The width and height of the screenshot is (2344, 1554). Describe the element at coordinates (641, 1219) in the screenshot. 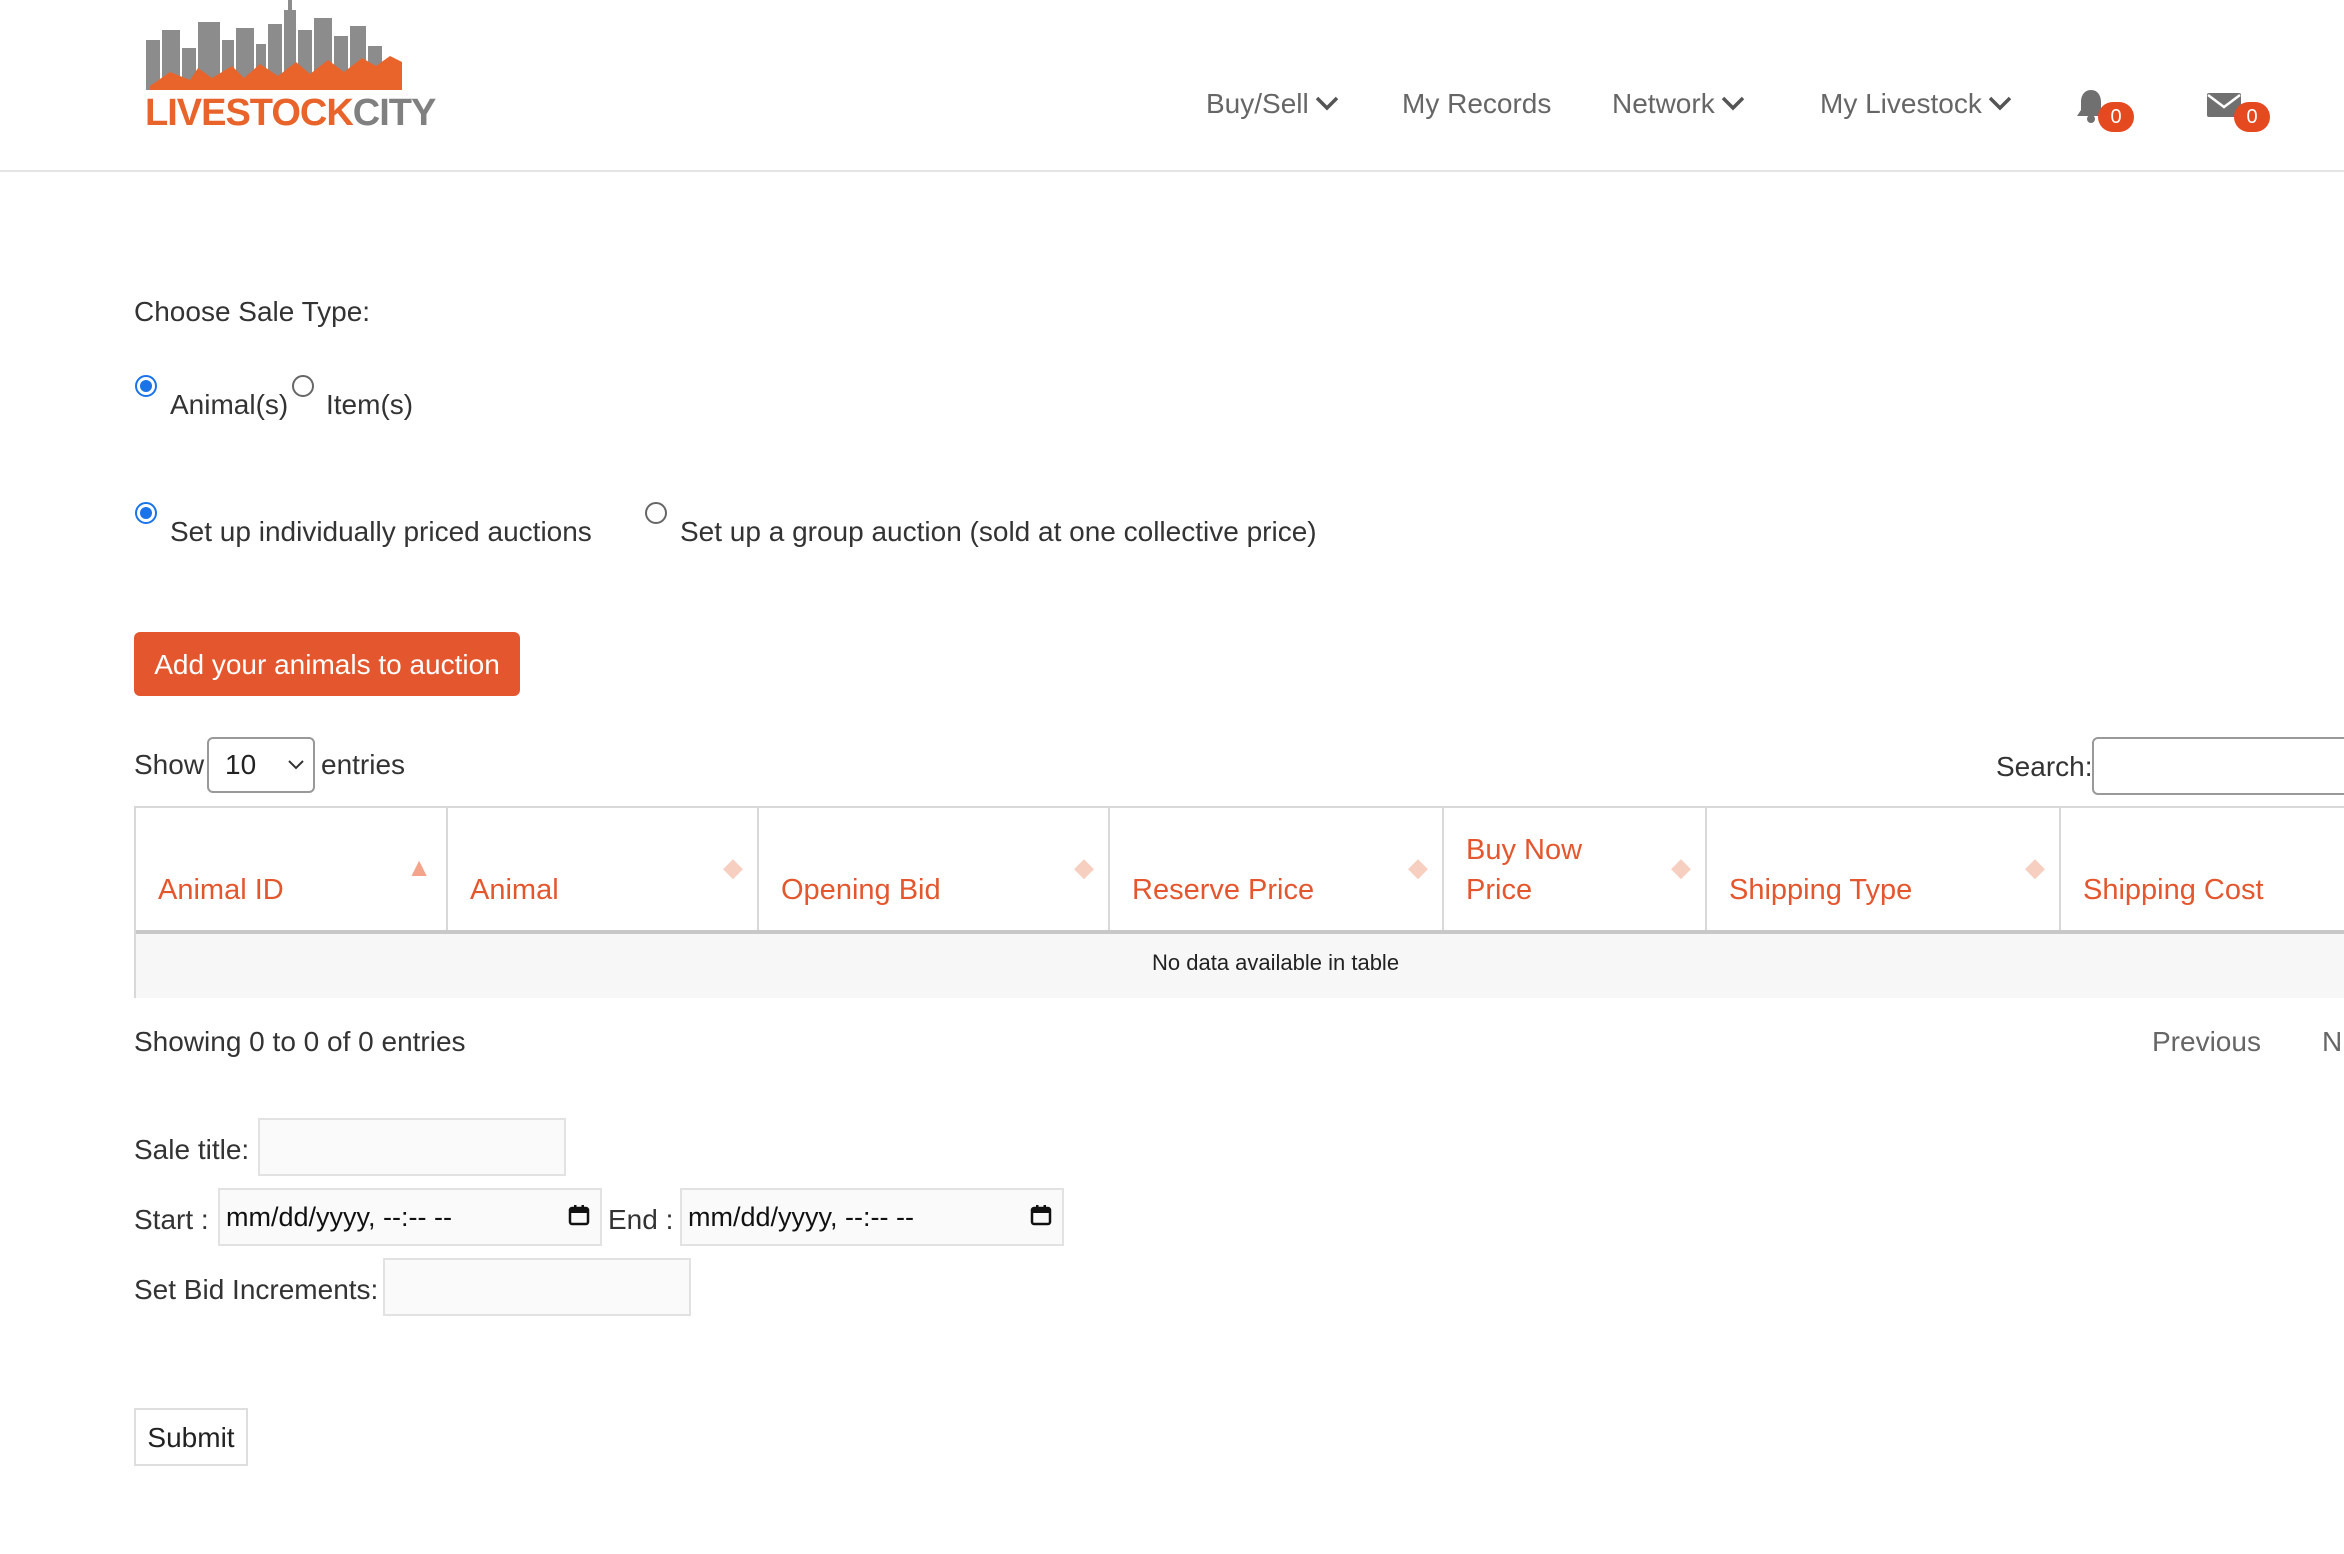

I see `end-label: End :` at that location.